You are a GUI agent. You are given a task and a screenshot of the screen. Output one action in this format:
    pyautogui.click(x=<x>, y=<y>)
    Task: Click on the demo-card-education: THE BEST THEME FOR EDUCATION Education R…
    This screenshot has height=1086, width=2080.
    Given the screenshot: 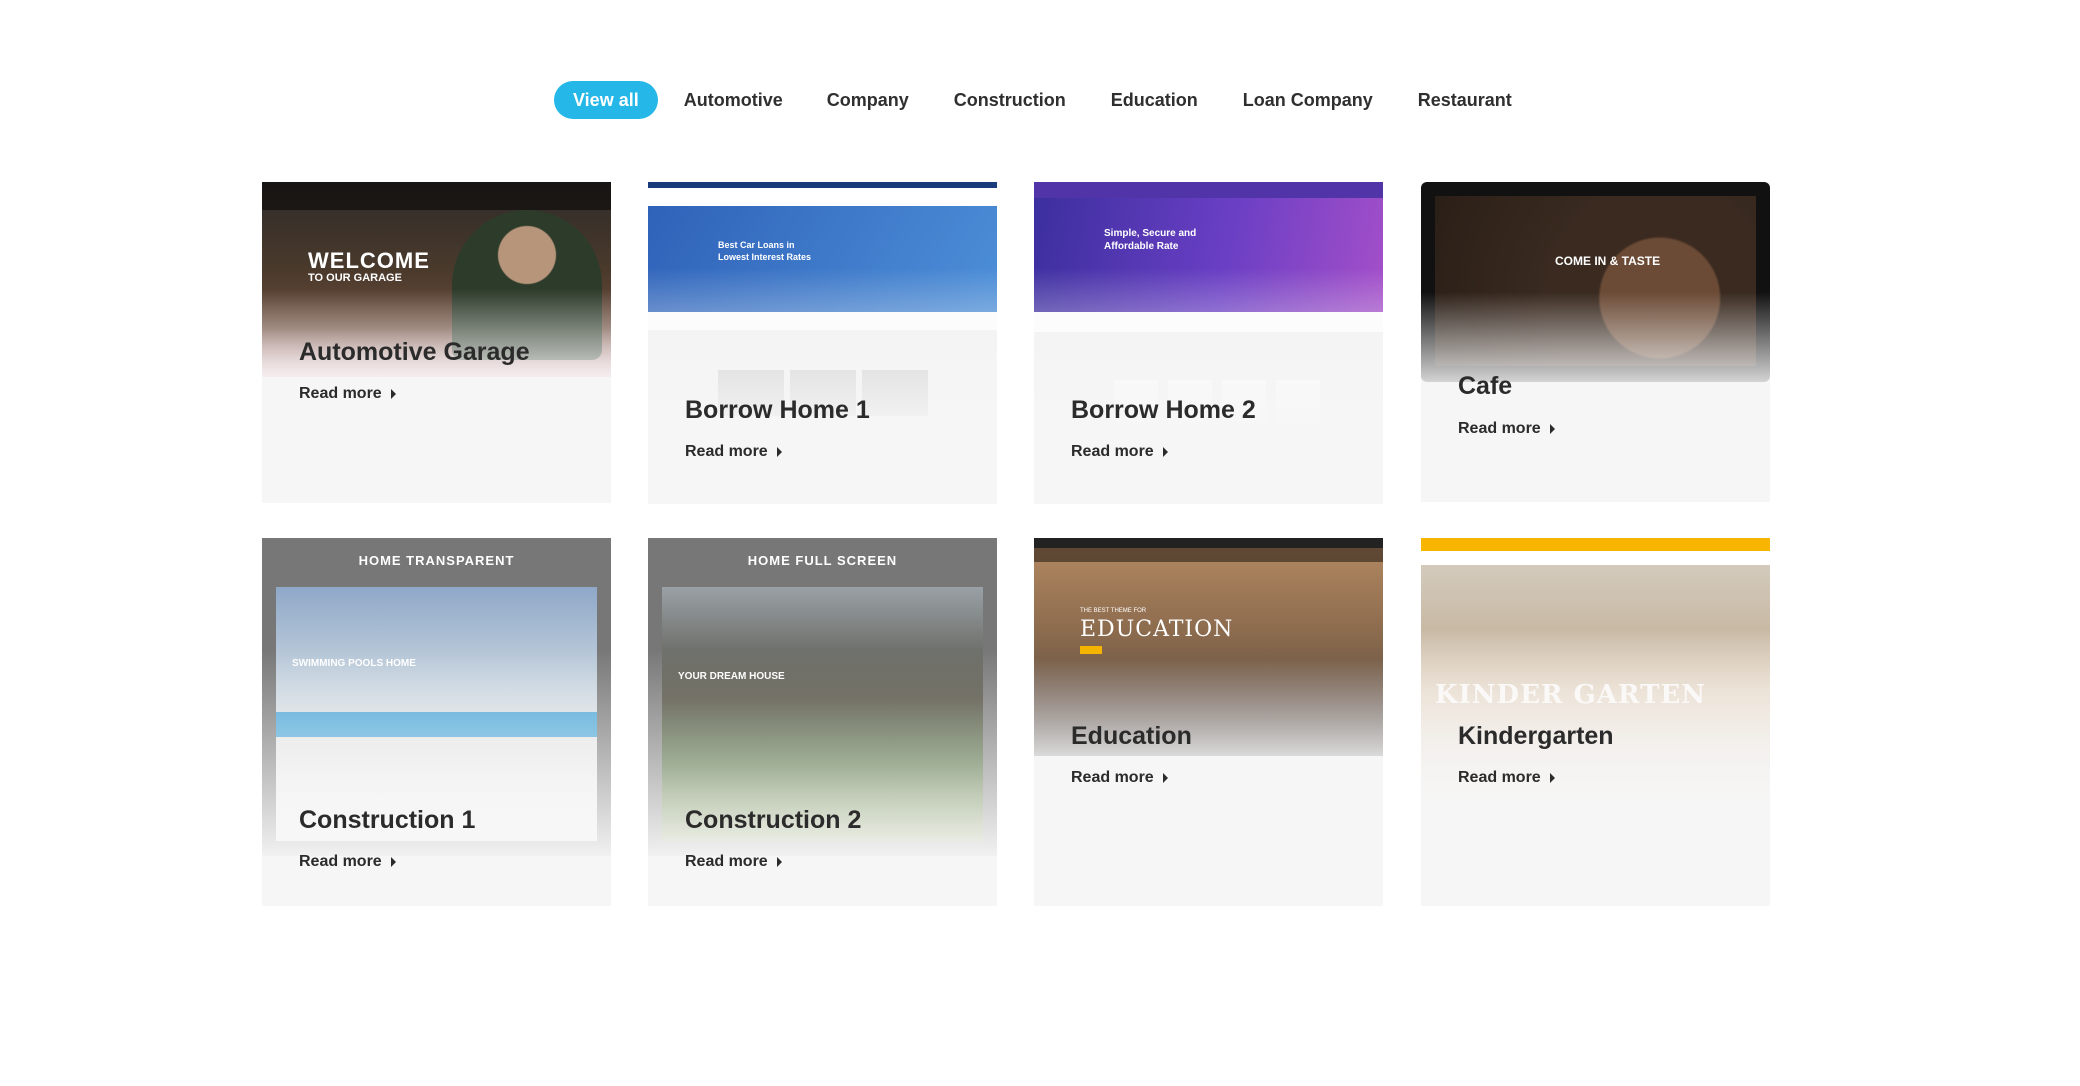 What is the action you would take?
    pyautogui.click(x=1208, y=722)
    